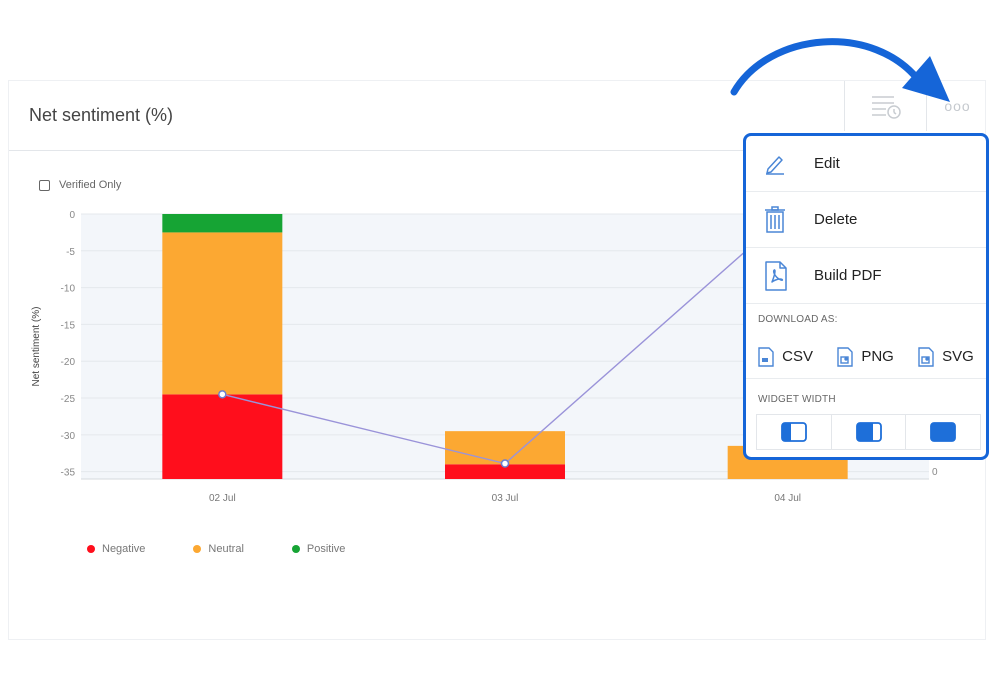  Describe the element at coordinates (222, 498) in the screenshot. I see `x-tick-label: 02 Jul` at that location.